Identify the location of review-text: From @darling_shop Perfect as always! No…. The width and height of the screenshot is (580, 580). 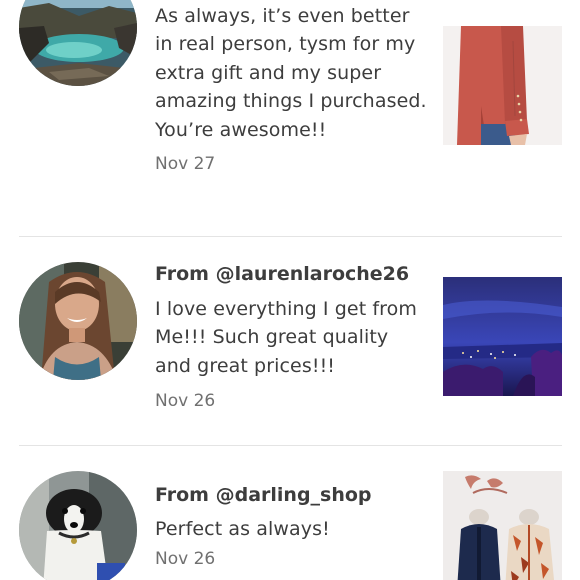
(291, 526).